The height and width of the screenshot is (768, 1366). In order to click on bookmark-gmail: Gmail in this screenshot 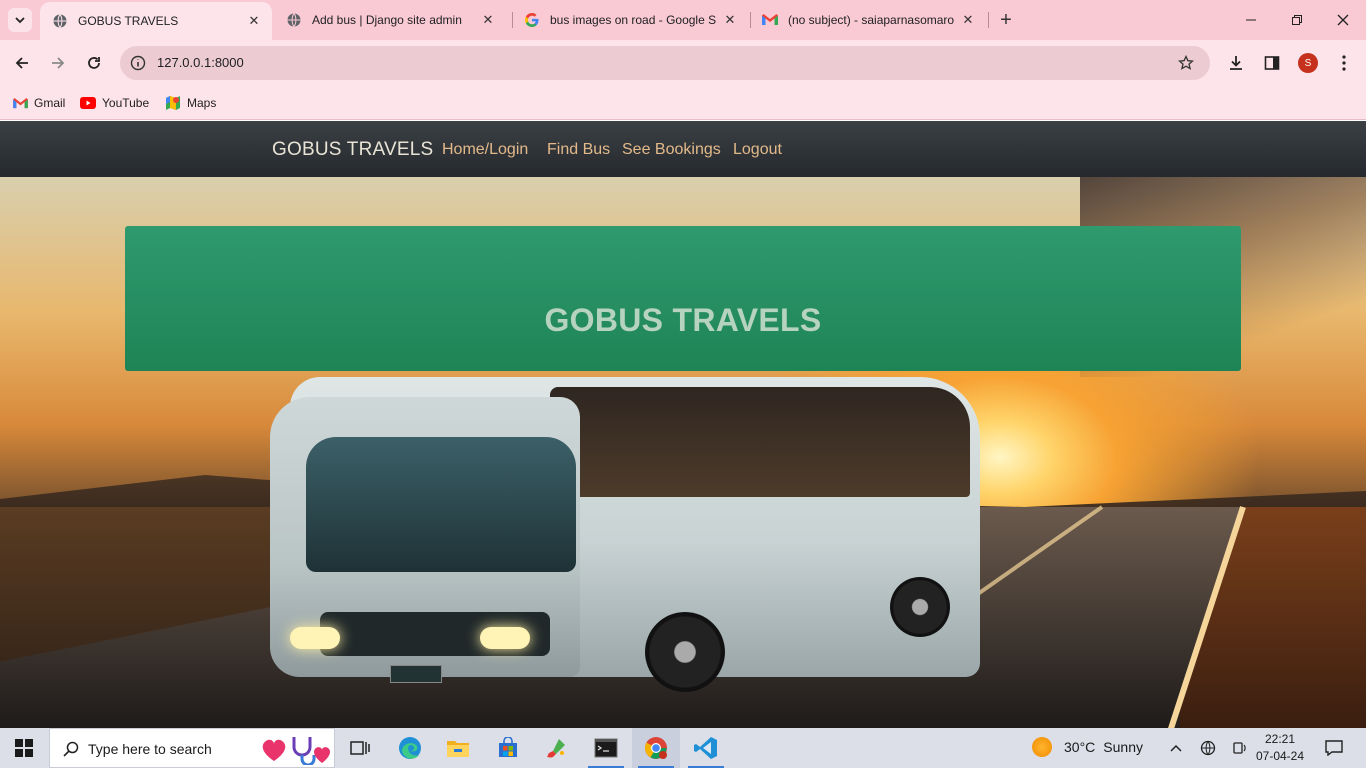, I will do `click(38, 103)`.